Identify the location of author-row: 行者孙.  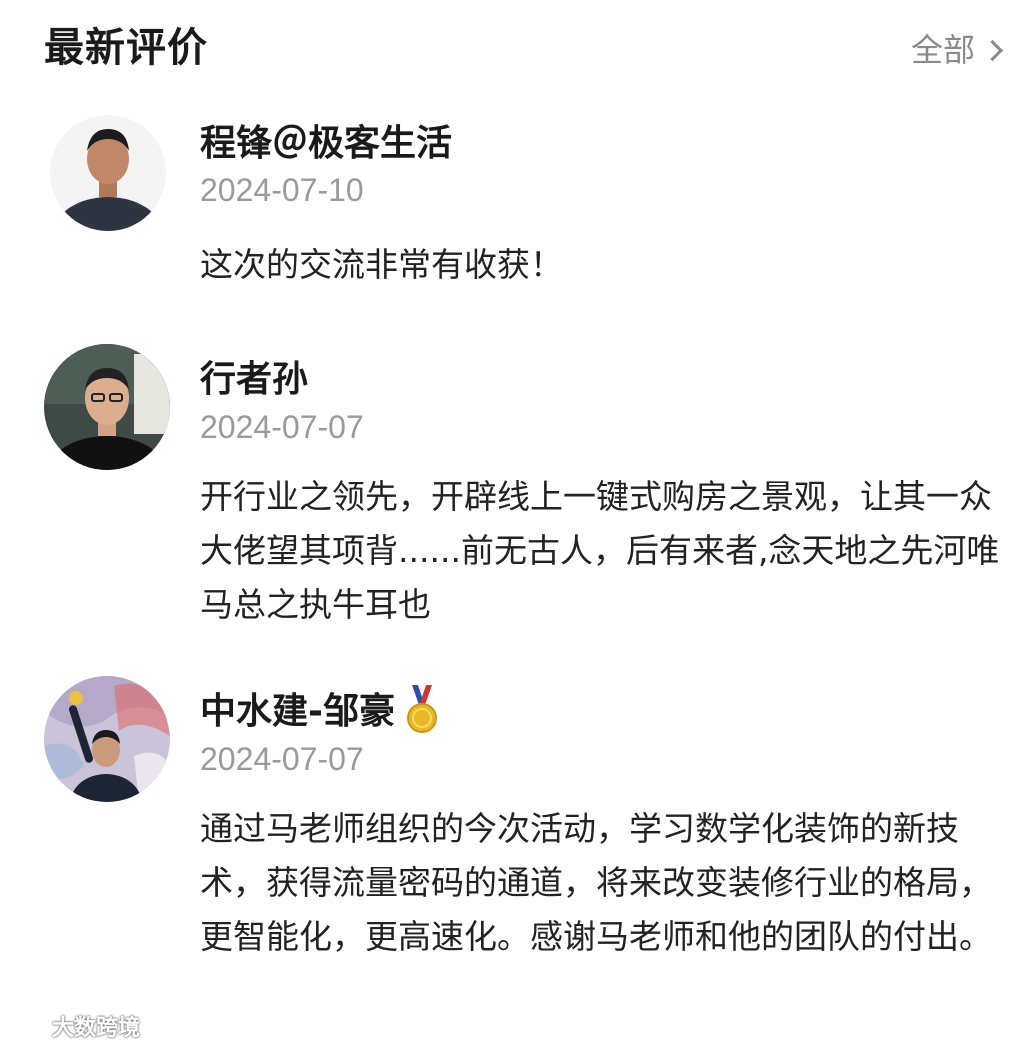
(254, 380).